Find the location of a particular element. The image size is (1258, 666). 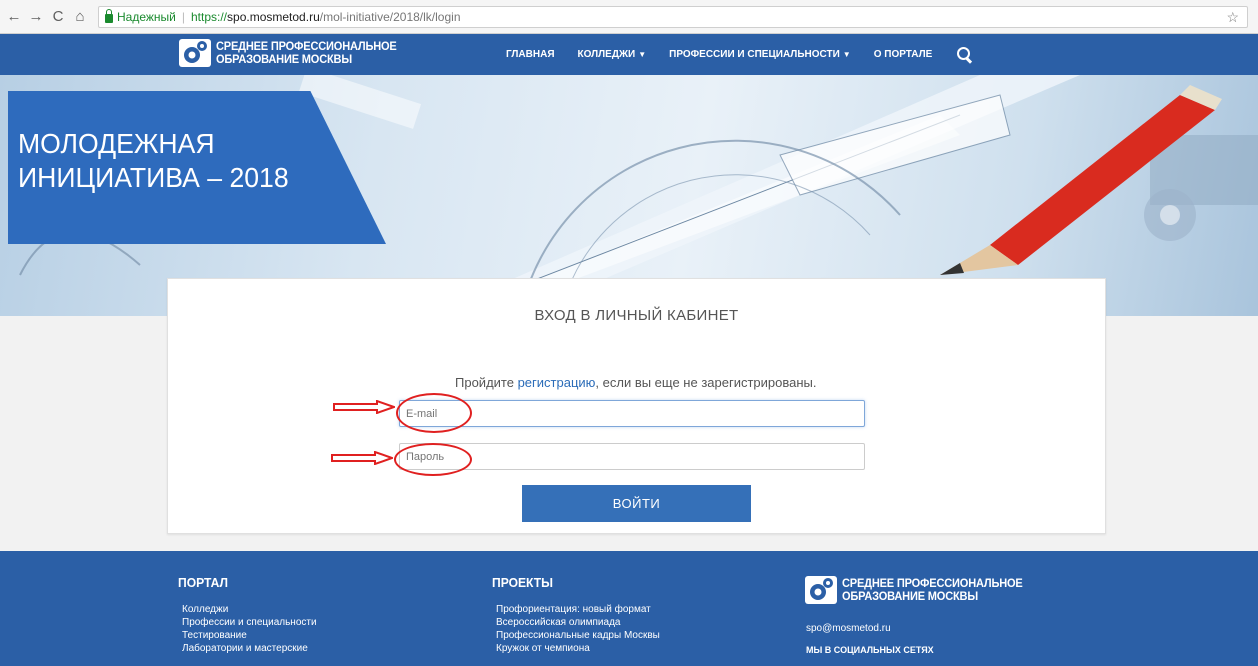

bookmark-star-icon: ☆ is located at coordinates (1232, 17).